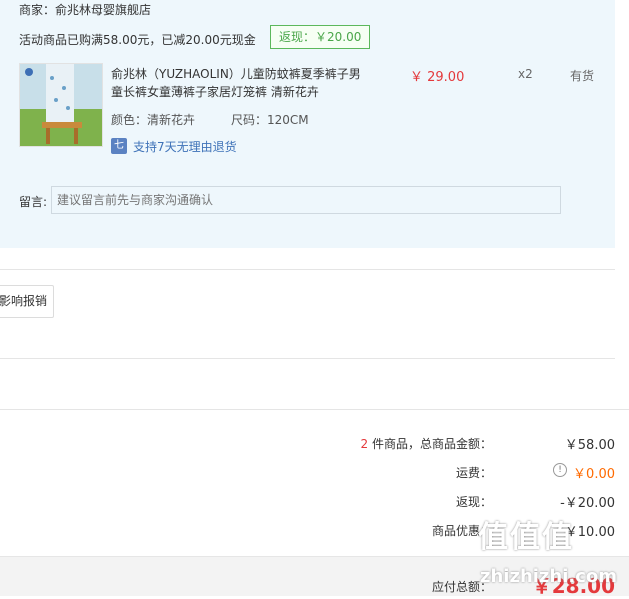  Describe the element at coordinates (437, 77) in the screenshot. I see `unit-price: ￥ 29.00` at that location.